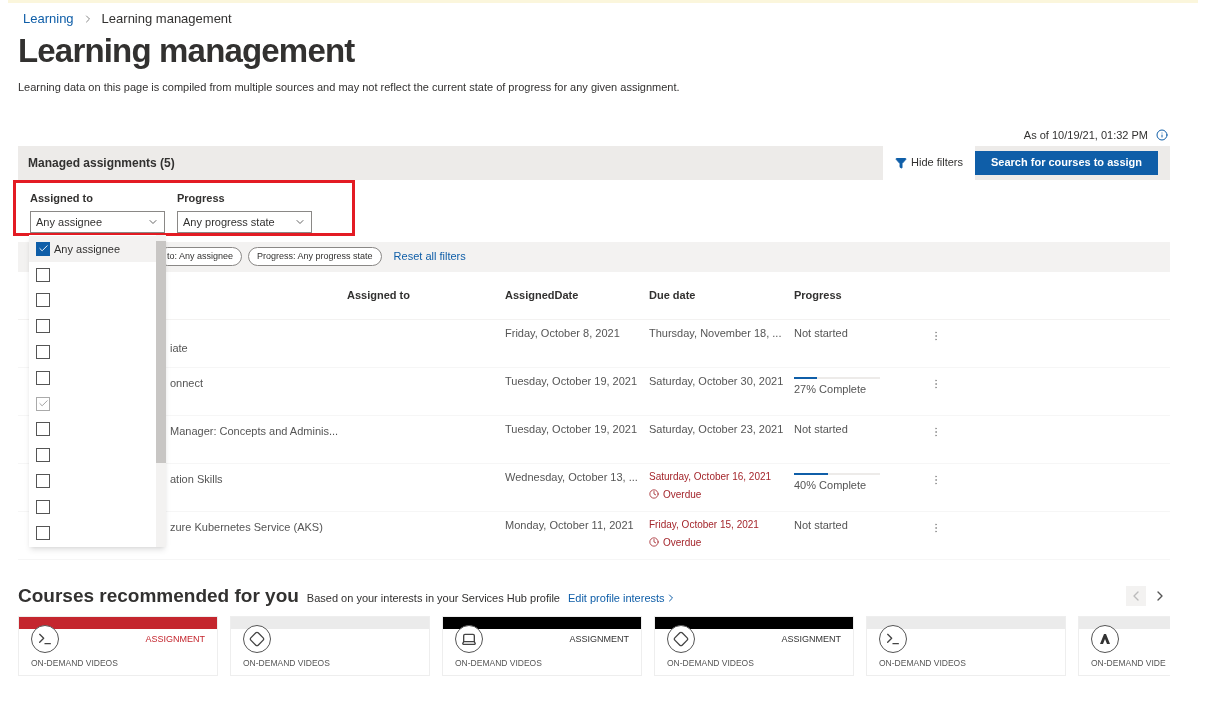 Image resolution: width=1206 pixels, height=703 pixels. I want to click on assigned-date-cell-text: Friday, October 8, 2021, so click(563, 333).